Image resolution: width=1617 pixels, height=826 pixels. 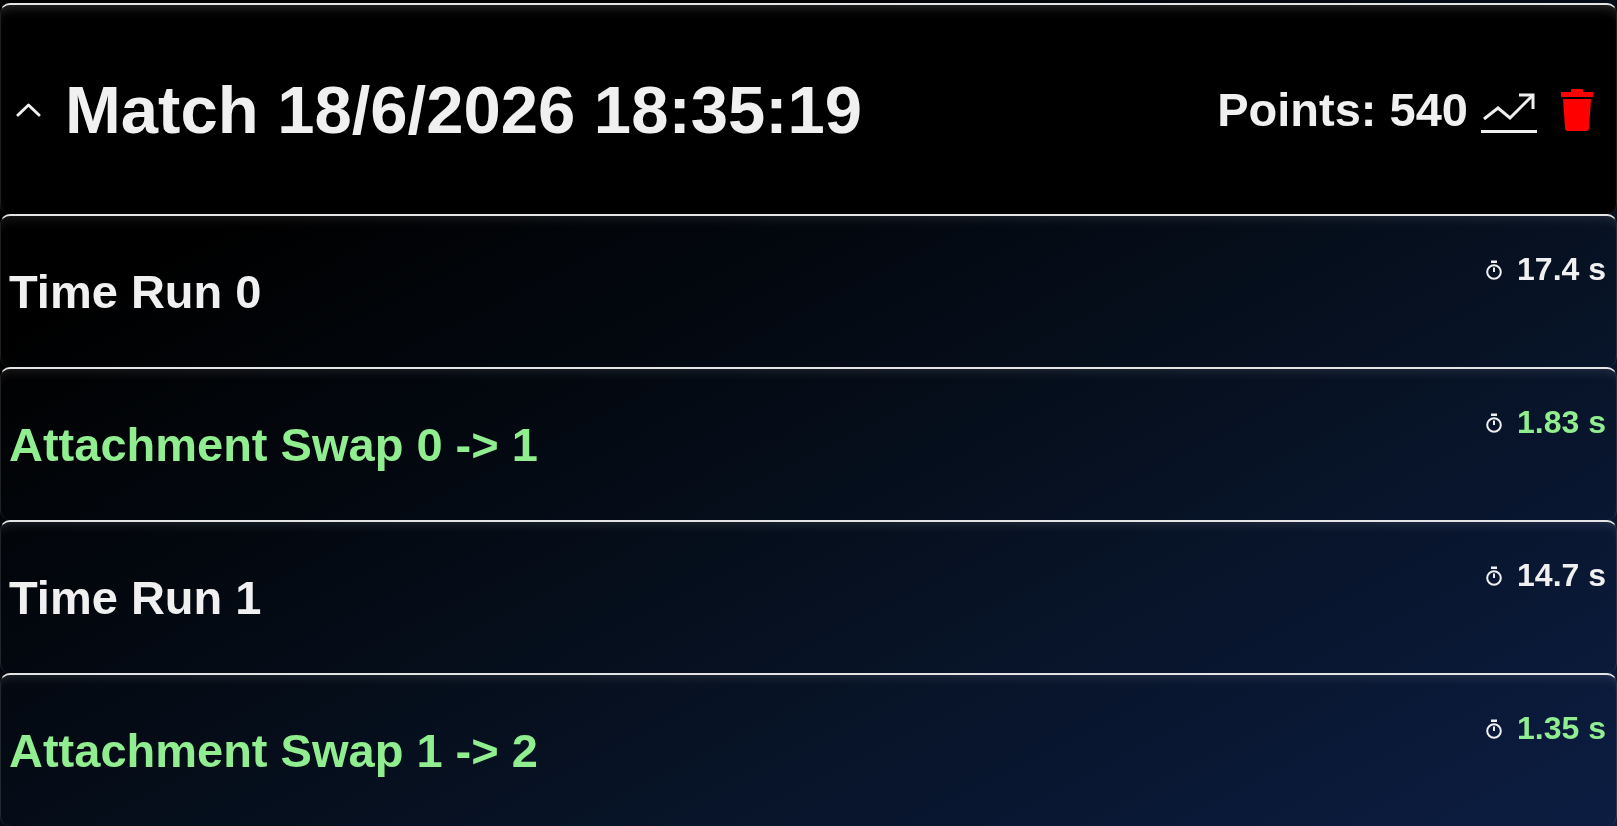 What do you see at coordinates (273, 750) in the screenshot?
I see `entry-title: Attachment Swap 1 -> 2` at bounding box center [273, 750].